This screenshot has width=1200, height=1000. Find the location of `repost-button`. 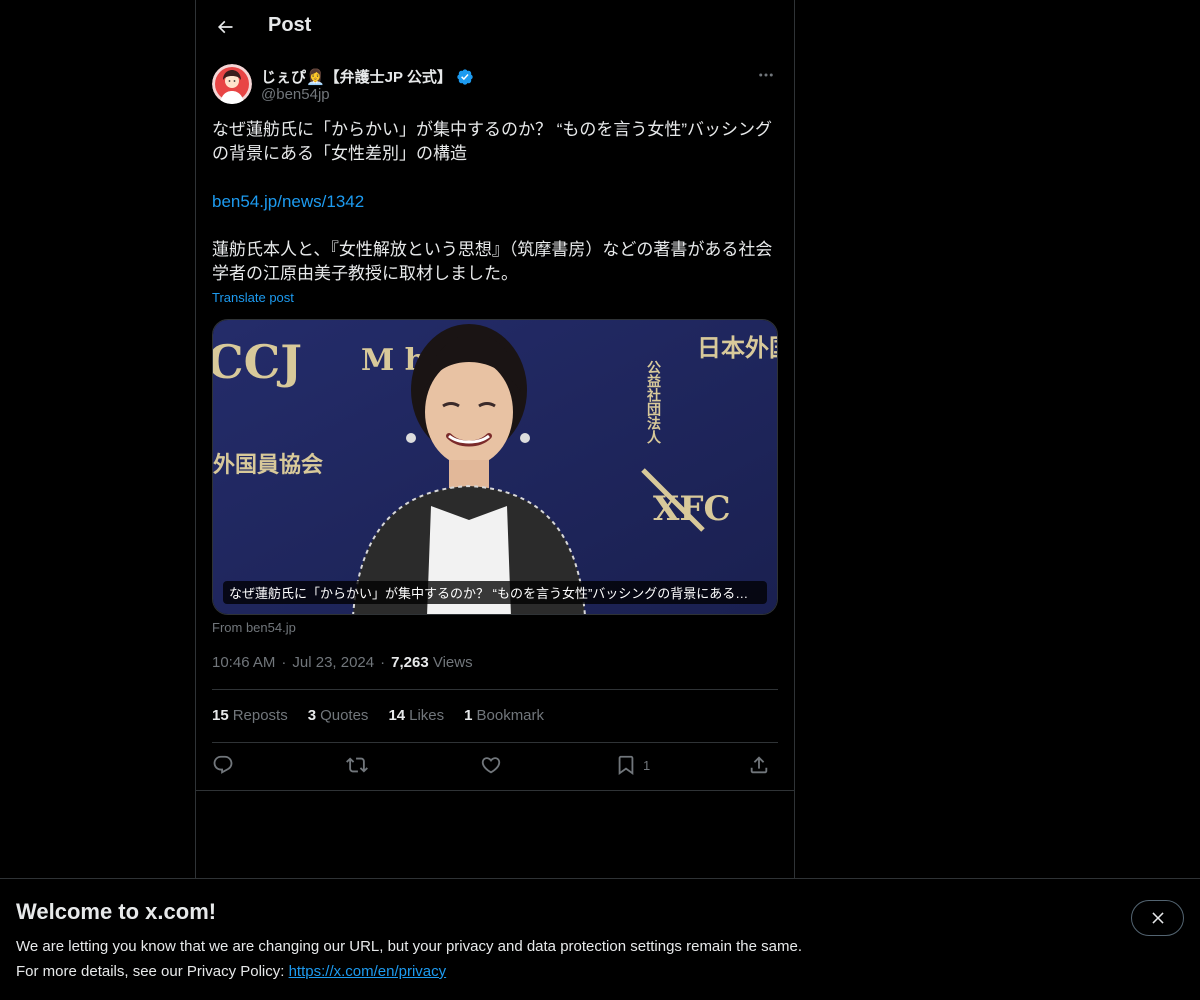

repost-button is located at coordinates (357, 765).